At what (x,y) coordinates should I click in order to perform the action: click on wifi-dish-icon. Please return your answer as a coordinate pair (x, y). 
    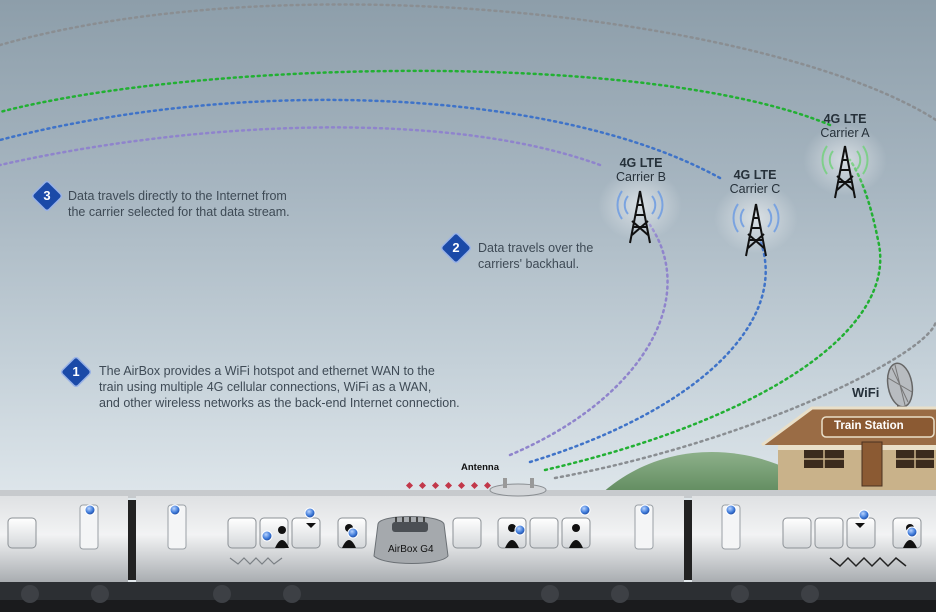
    Looking at the image, I should click on (900, 385).